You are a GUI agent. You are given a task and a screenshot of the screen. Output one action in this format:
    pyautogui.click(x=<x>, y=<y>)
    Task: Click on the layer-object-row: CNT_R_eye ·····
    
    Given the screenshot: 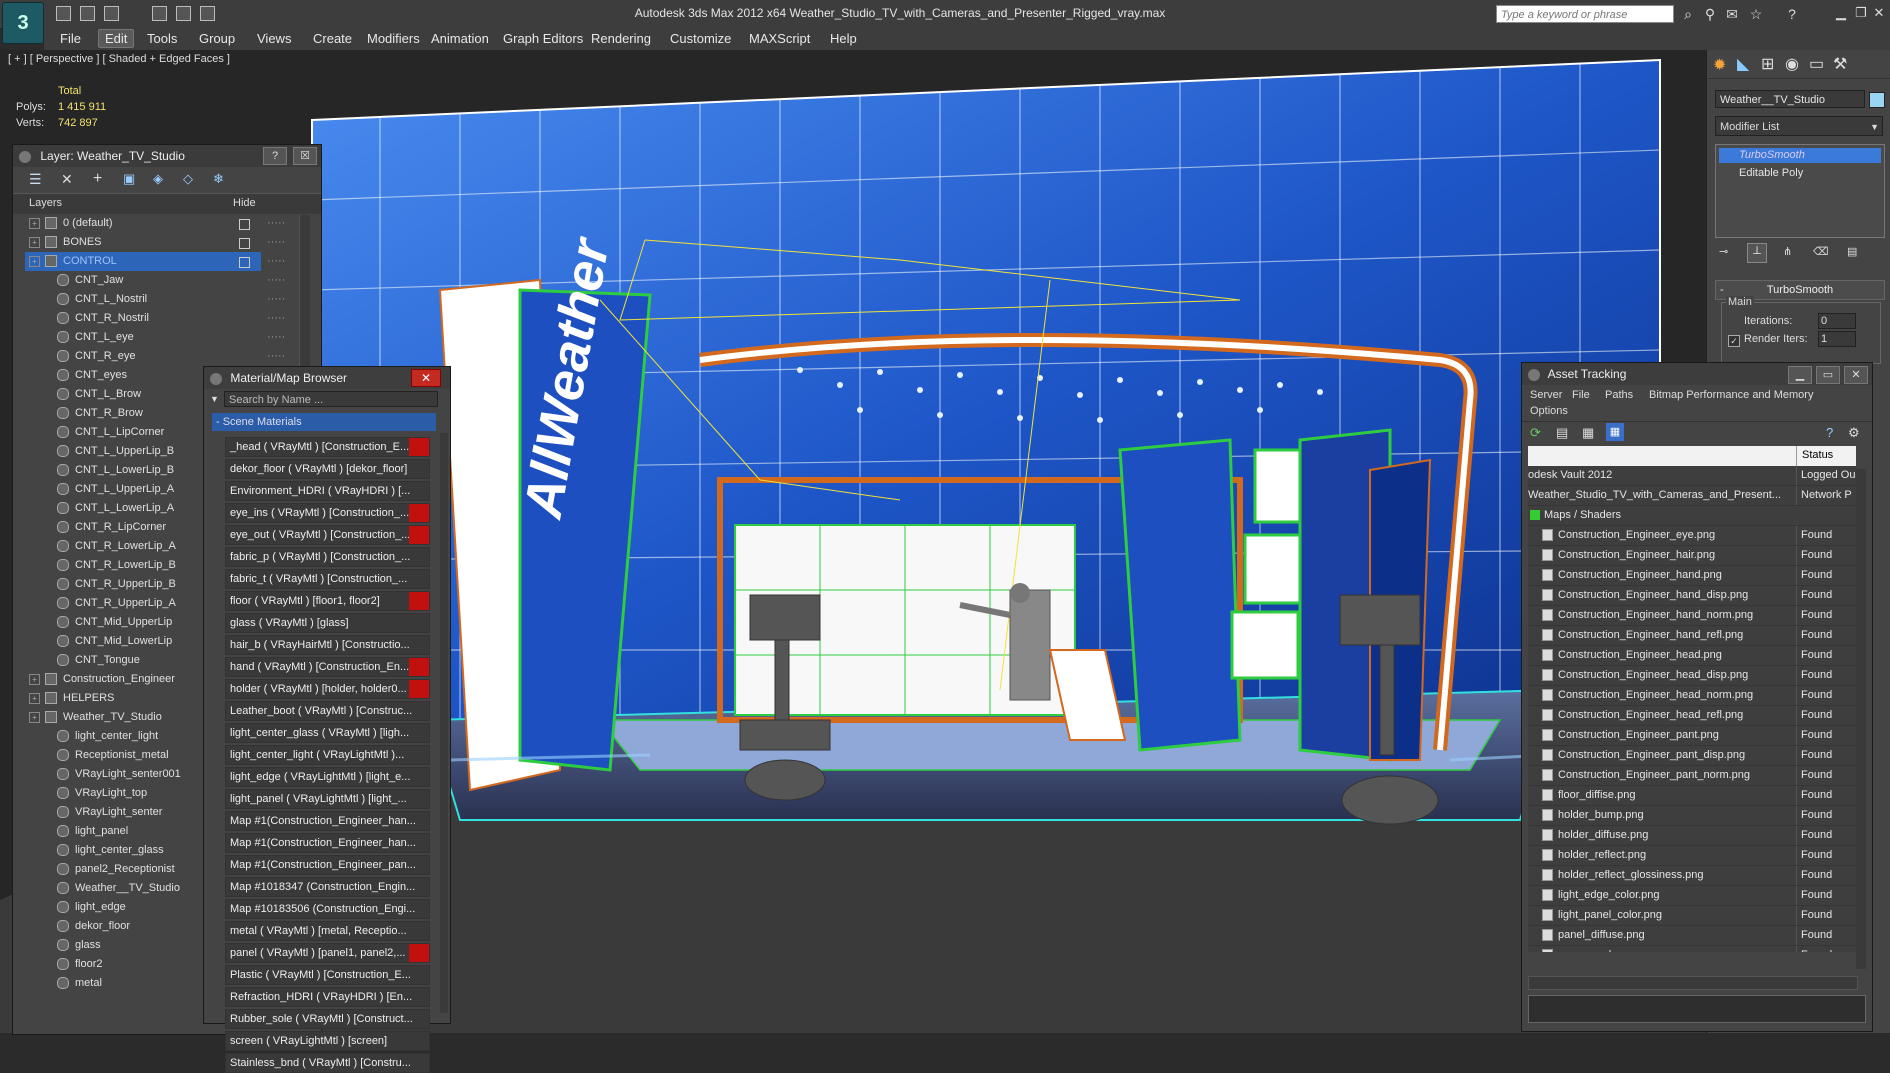 What is the action you would take?
    pyautogui.click(x=155, y=356)
    